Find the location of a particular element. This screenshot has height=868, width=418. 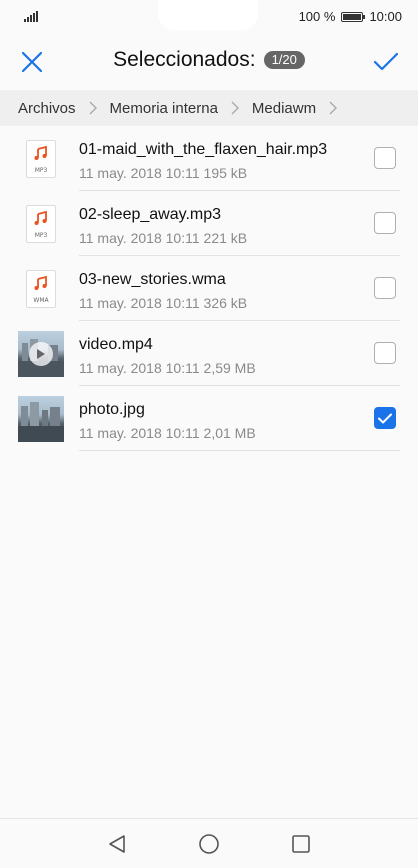

select-checkbox-checked is located at coordinates (385, 418).